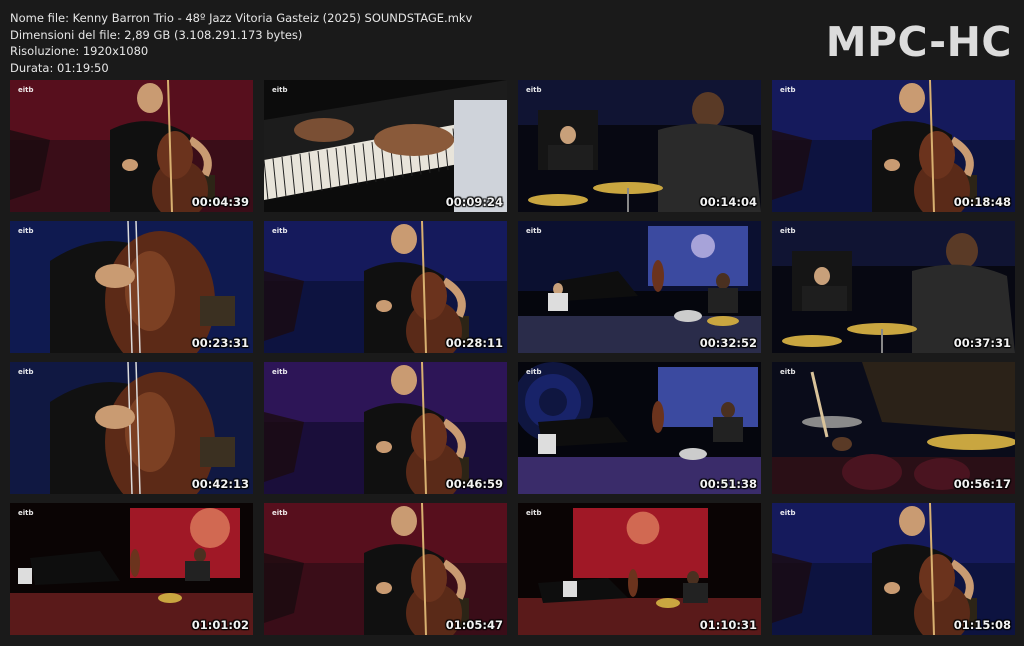  Describe the element at coordinates (131, 287) in the screenshot. I see `video-thumbnail: eitb 00:23:31` at that location.